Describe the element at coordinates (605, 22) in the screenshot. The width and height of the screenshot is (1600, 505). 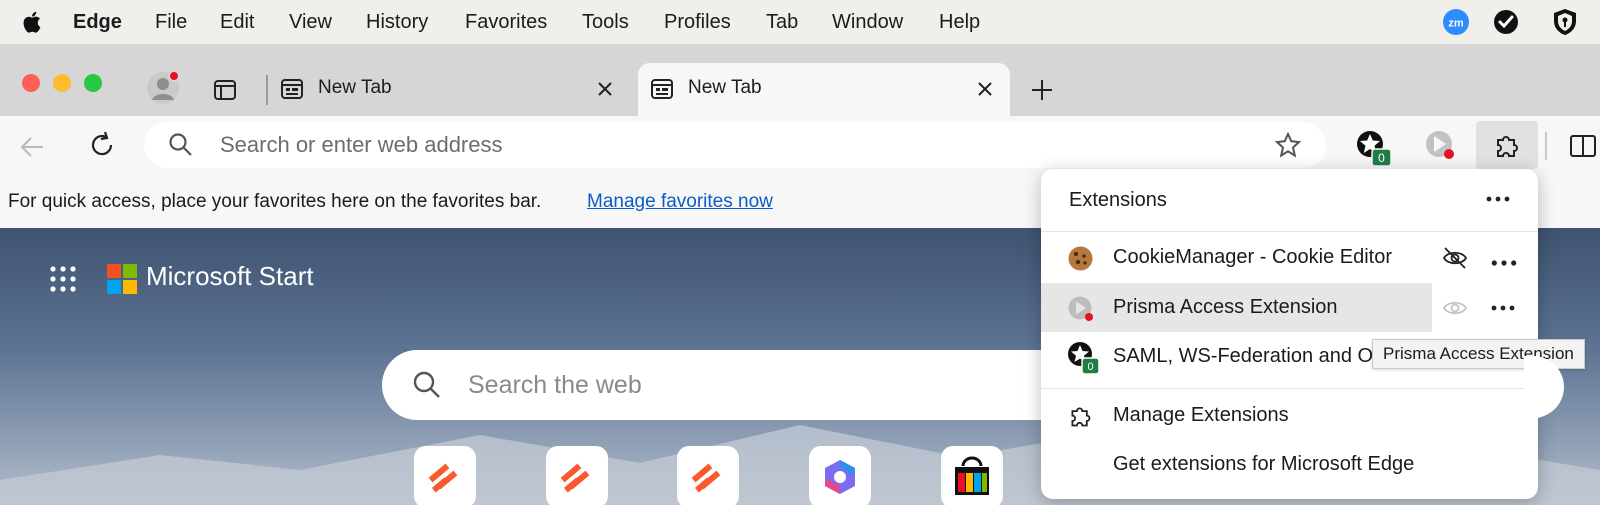
I see `menu-tools: Tools` at that location.